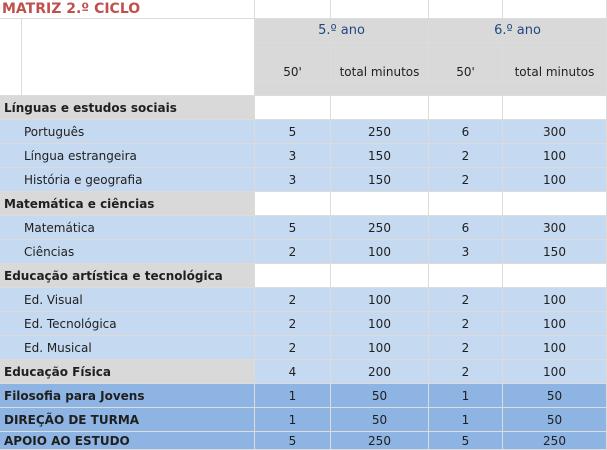  What do you see at coordinates (127, 420) in the screenshot?
I see `category-label: DIREÇÃO DE TURMA` at bounding box center [127, 420].